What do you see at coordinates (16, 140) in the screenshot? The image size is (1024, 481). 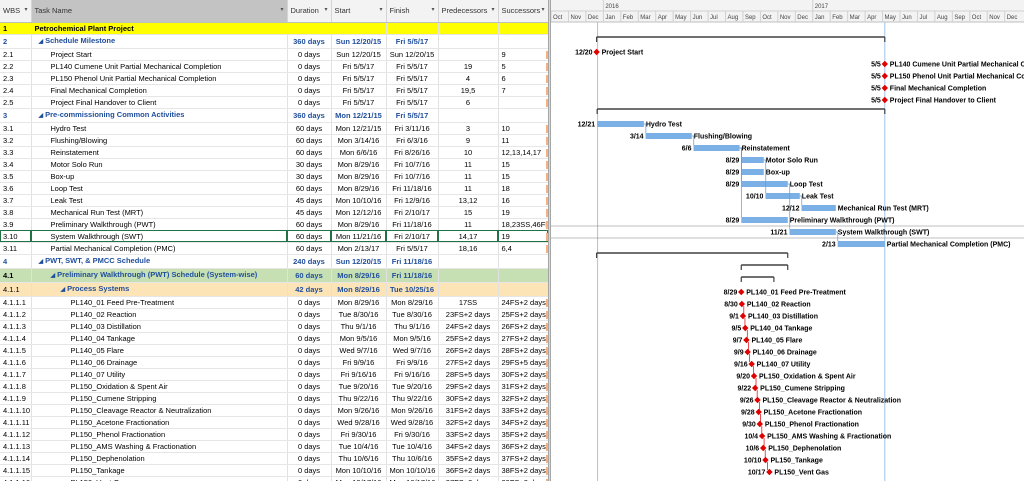 I see `wbs-cell: 3.2` at bounding box center [16, 140].